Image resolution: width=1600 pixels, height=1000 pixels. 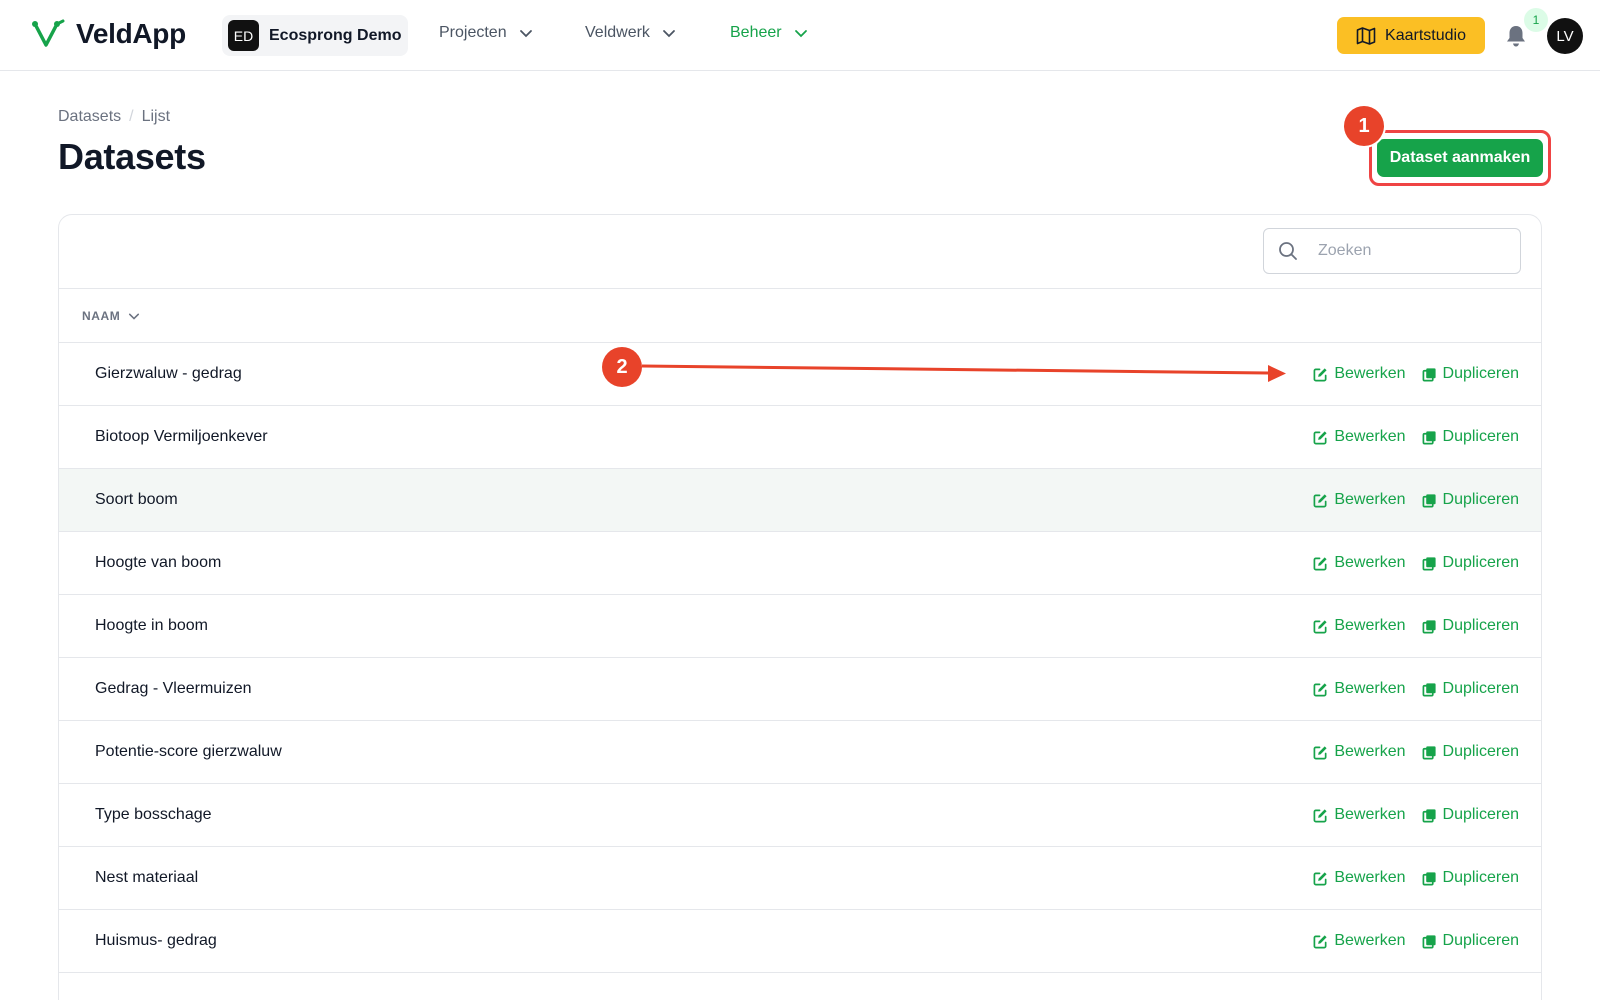 What do you see at coordinates (800, 815) in the screenshot?
I see `table-row: Type bosschage Bewerken Dupliceren` at bounding box center [800, 815].